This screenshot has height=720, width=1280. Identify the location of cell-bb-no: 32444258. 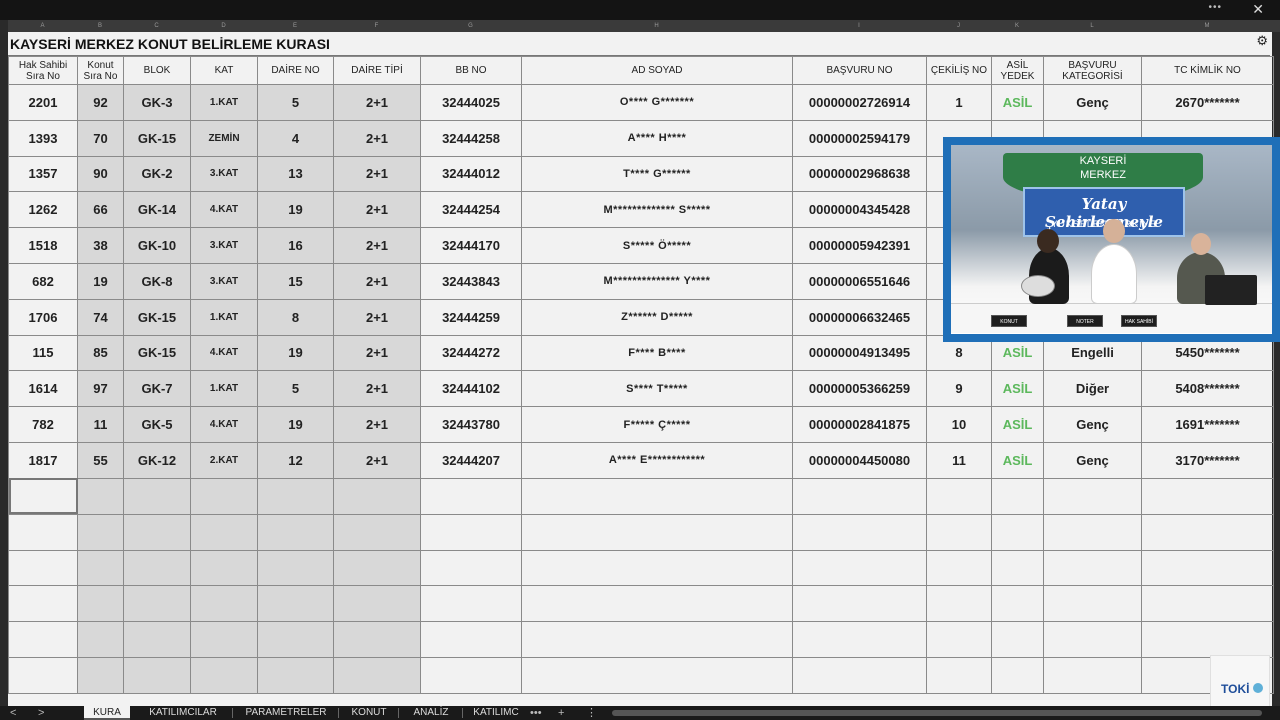
(471, 138).